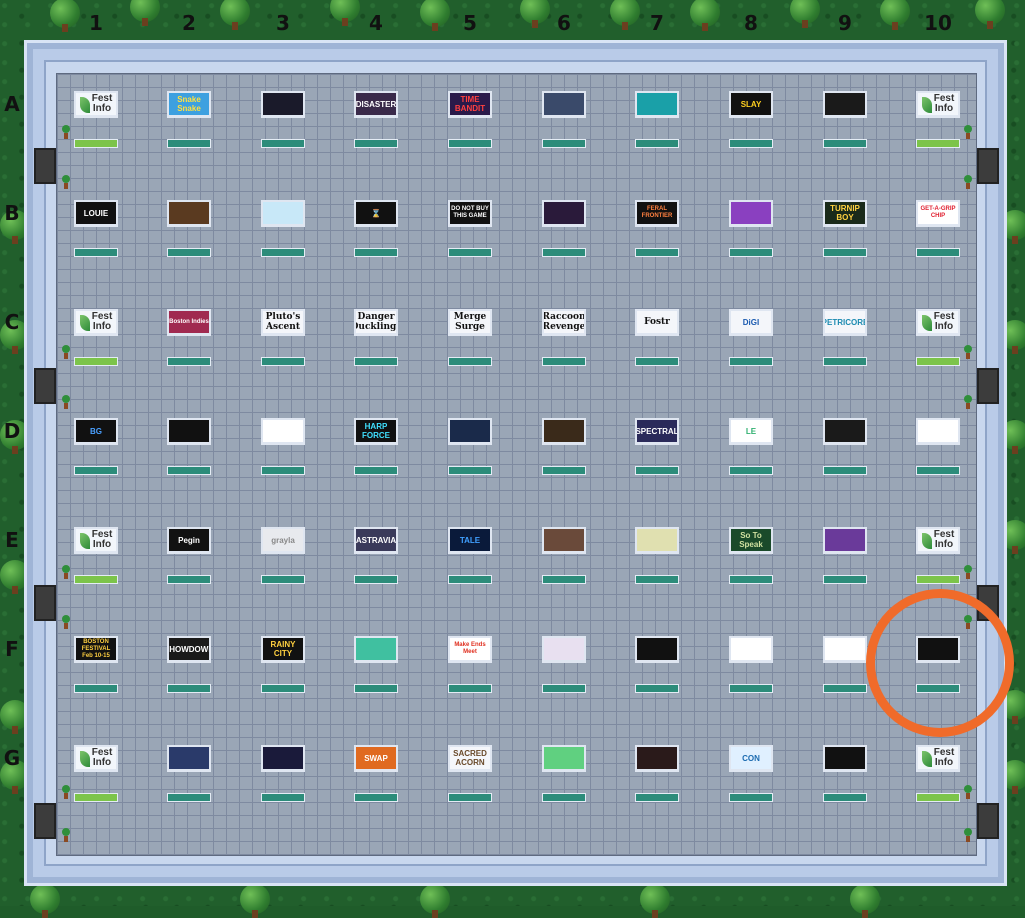  Describe the element at coordinates (564, 23) in the screenshot. I see `column-label-6: 6` at that location.